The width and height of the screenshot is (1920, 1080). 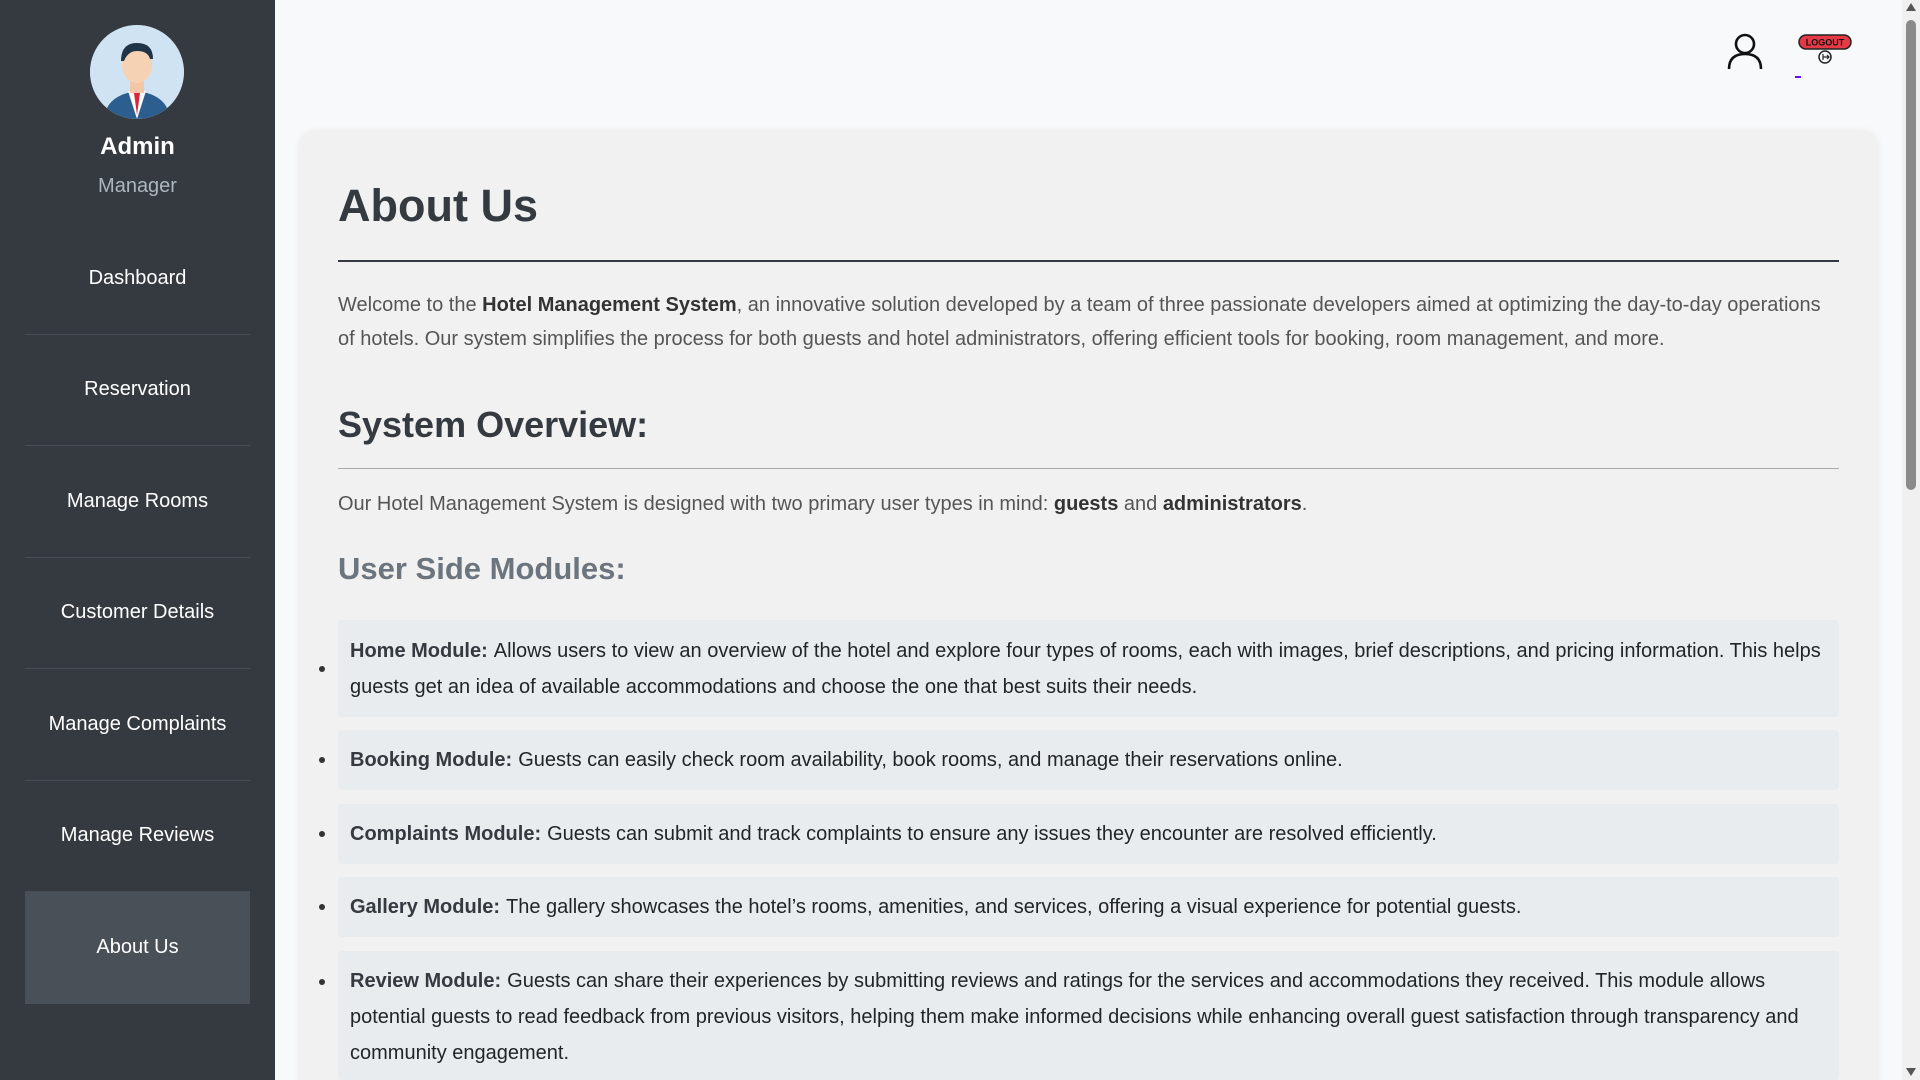 I want to click on overview-divider, so click(x=1088, y=468).